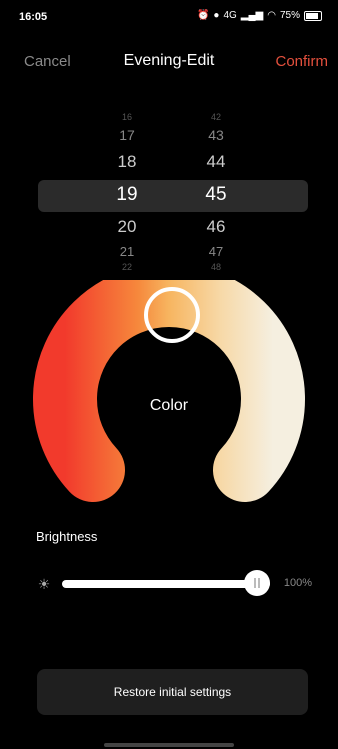 Image resolution: width=338 pixels, height=749 pixels. What do you see at coordinates (169, 745) in the screenshot?
I see `home-indicator` at bounding box center [169, 745].